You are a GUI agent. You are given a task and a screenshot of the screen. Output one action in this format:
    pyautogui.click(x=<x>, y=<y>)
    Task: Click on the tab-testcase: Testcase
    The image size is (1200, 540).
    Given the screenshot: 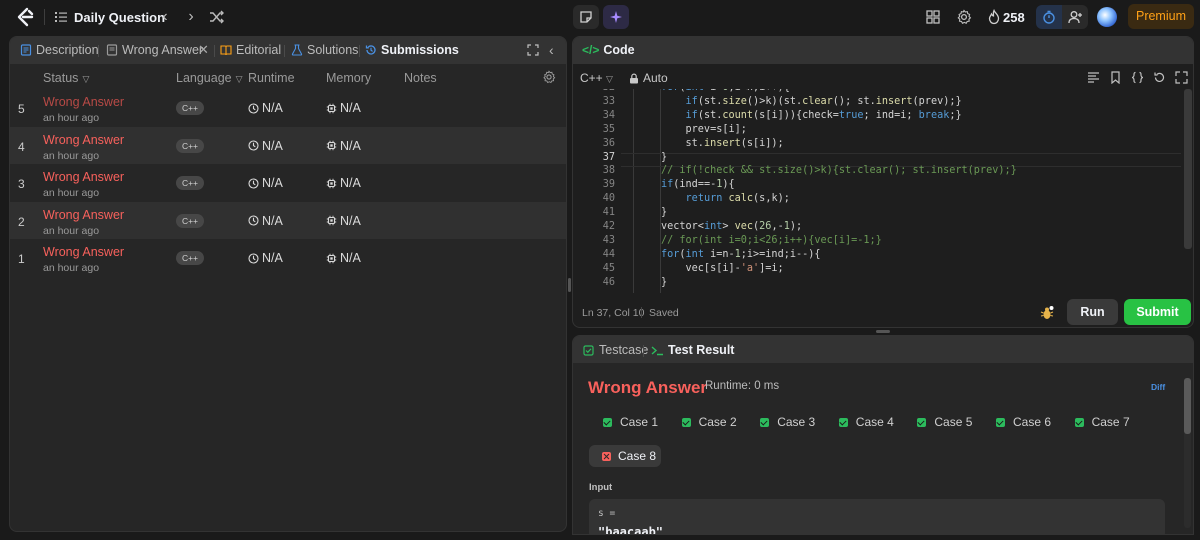 What is the action you would take?
    pyautogui.click(x=615, y=350)
    